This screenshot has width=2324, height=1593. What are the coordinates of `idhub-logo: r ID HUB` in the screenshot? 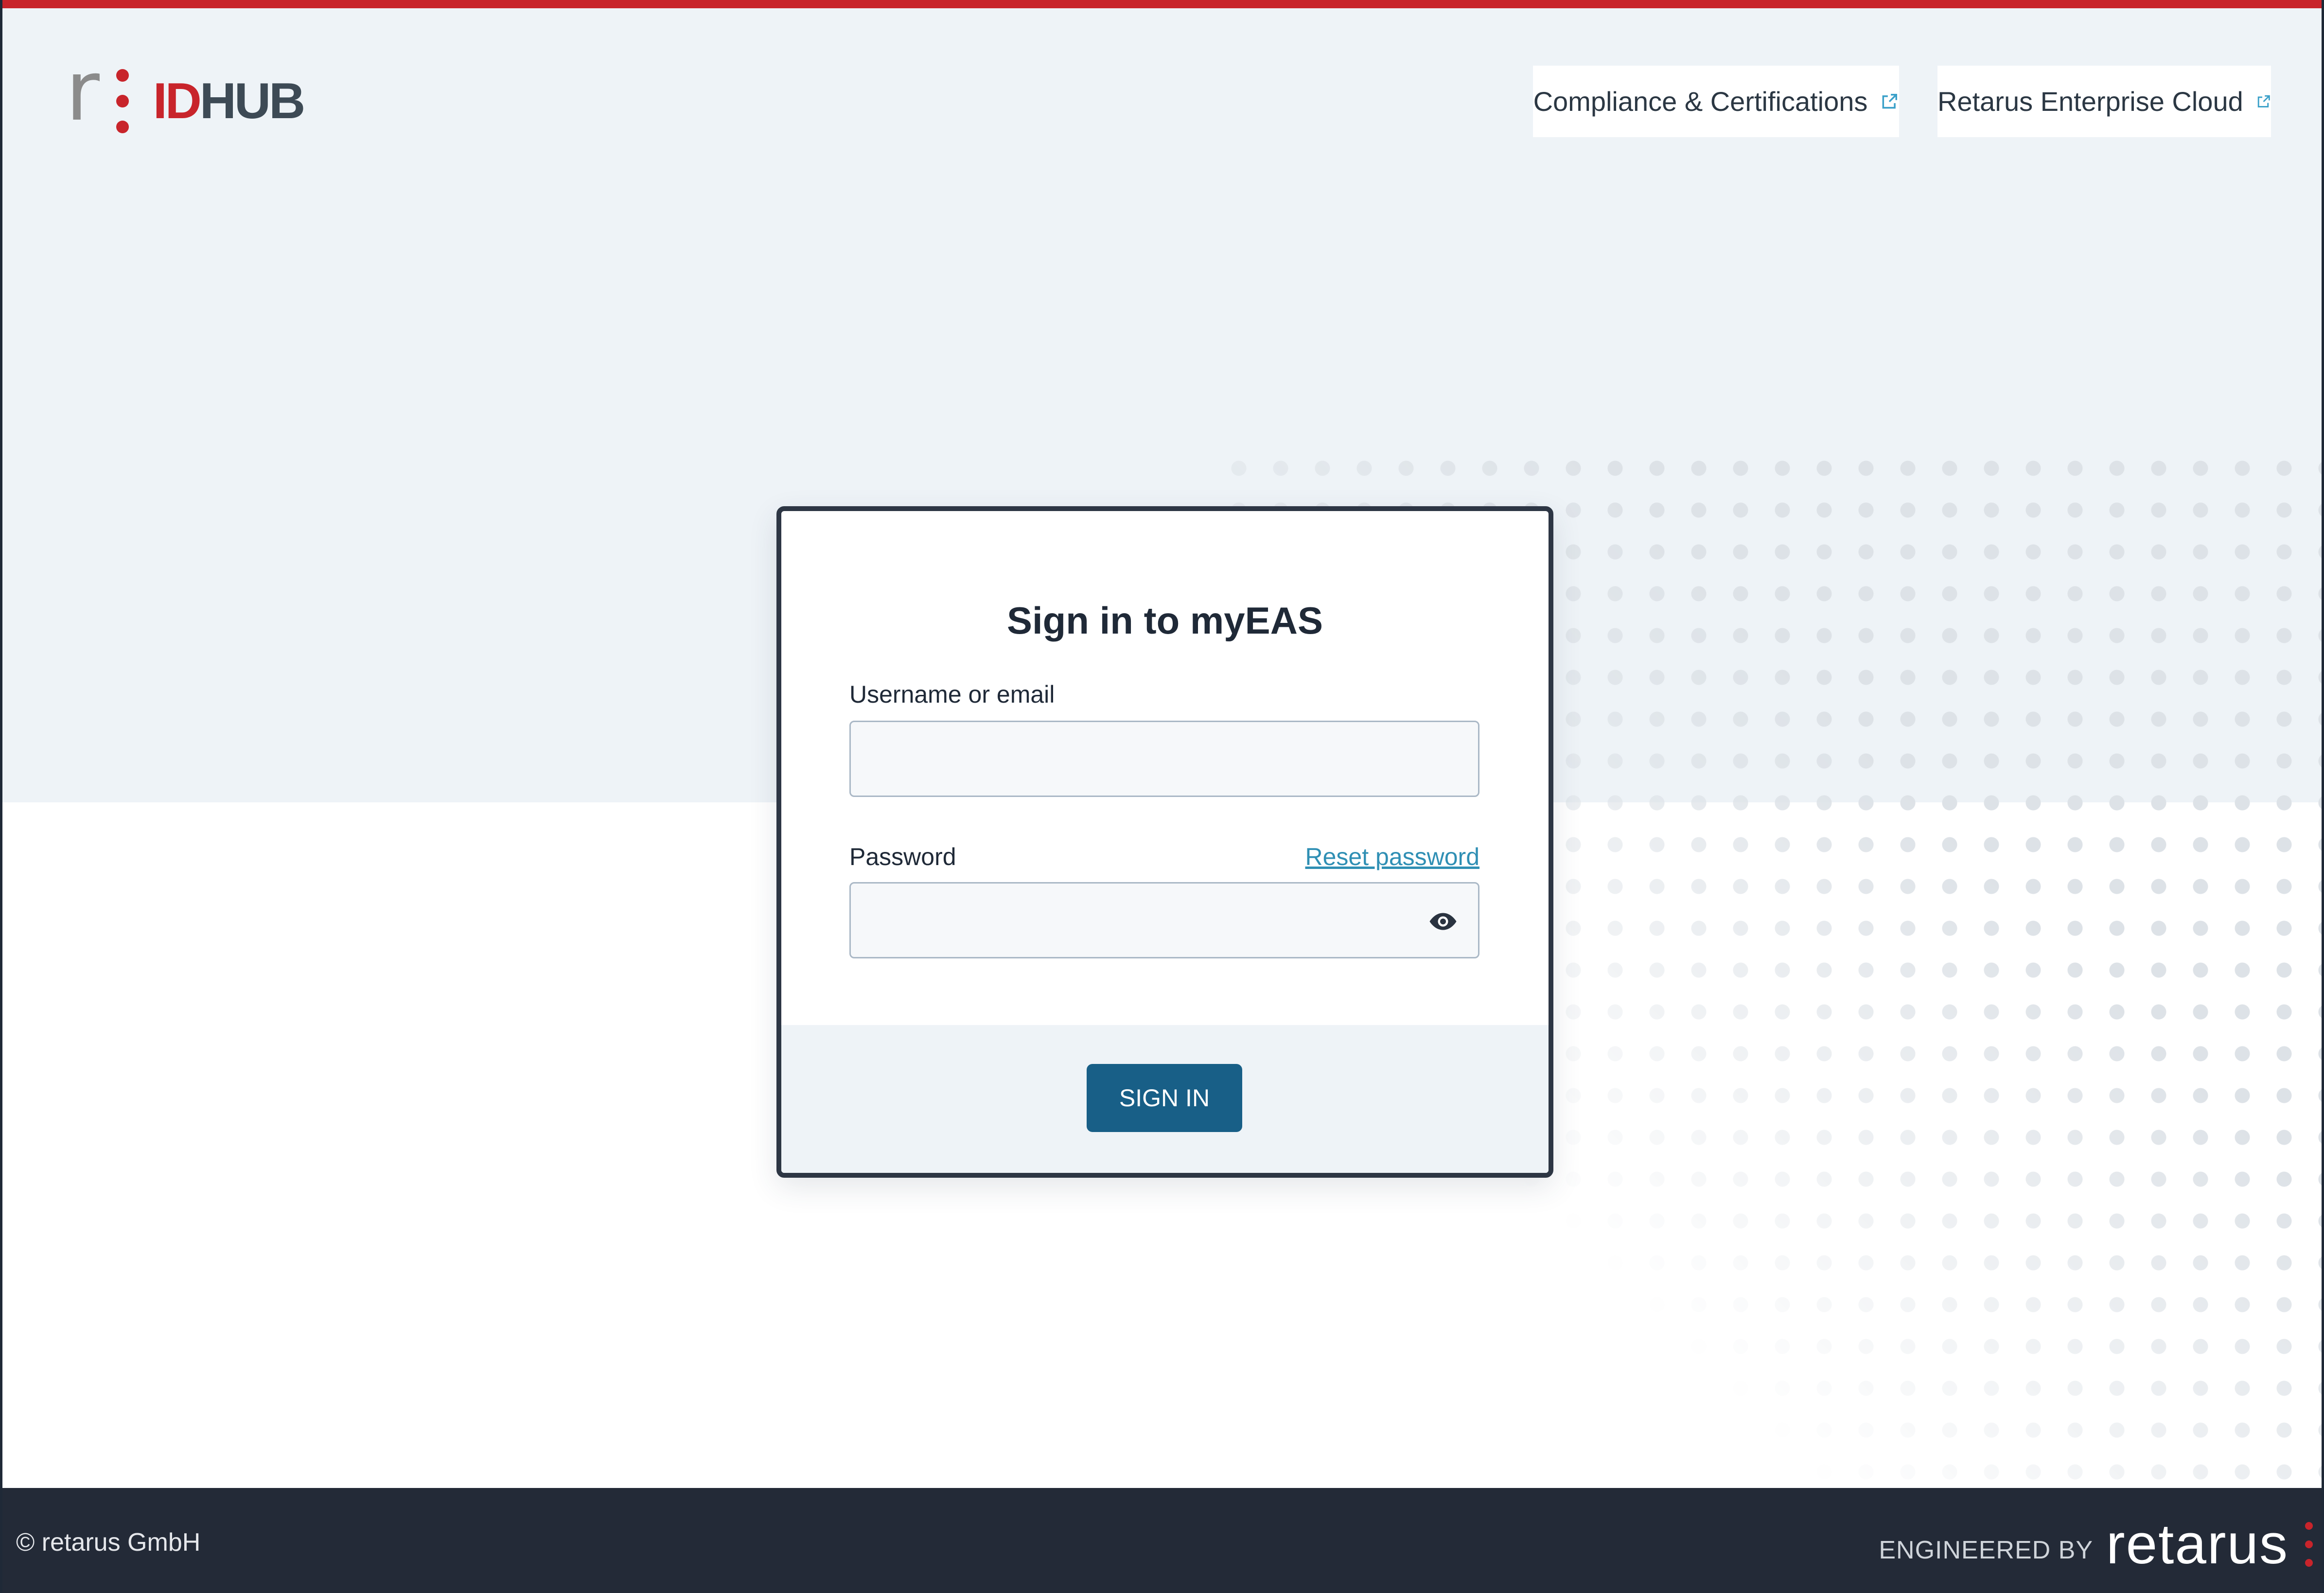 It's located at (185, 92).